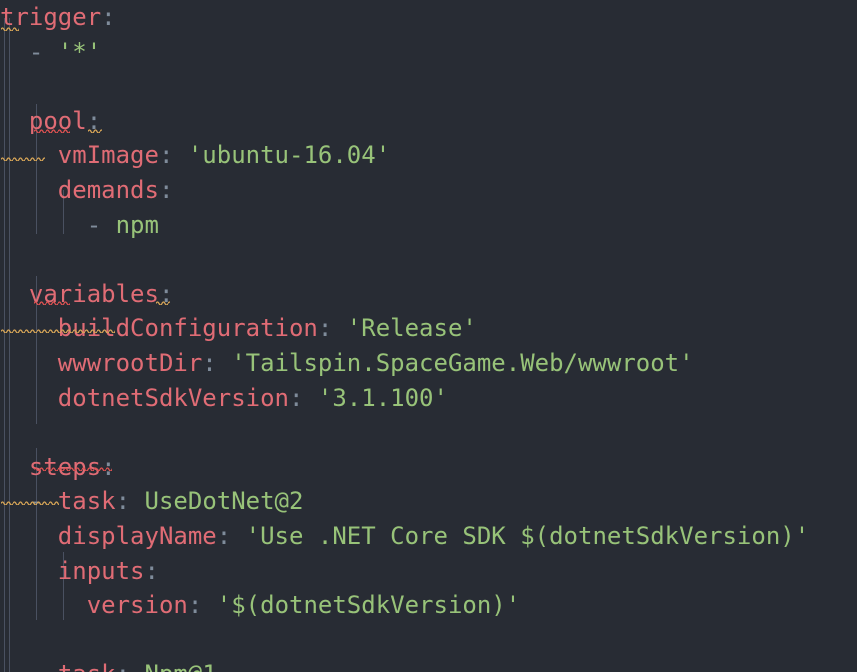 The height and width of the screenshot is (672, 857). I want to click on token-key: dotnetSdkVersion, so click(173, 397).